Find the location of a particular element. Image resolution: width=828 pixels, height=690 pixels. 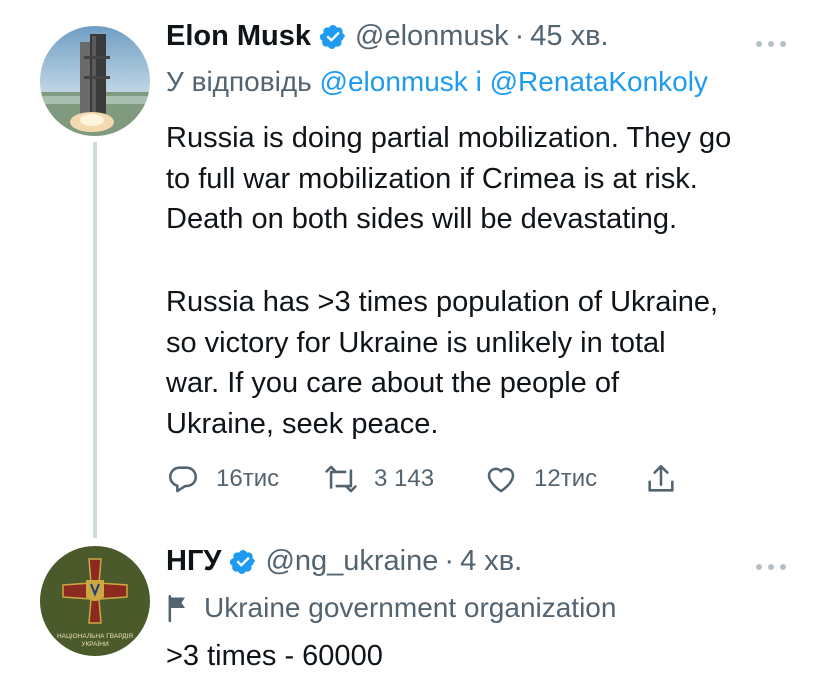

reply-count: 16тис is located at coordinates (248, 478).